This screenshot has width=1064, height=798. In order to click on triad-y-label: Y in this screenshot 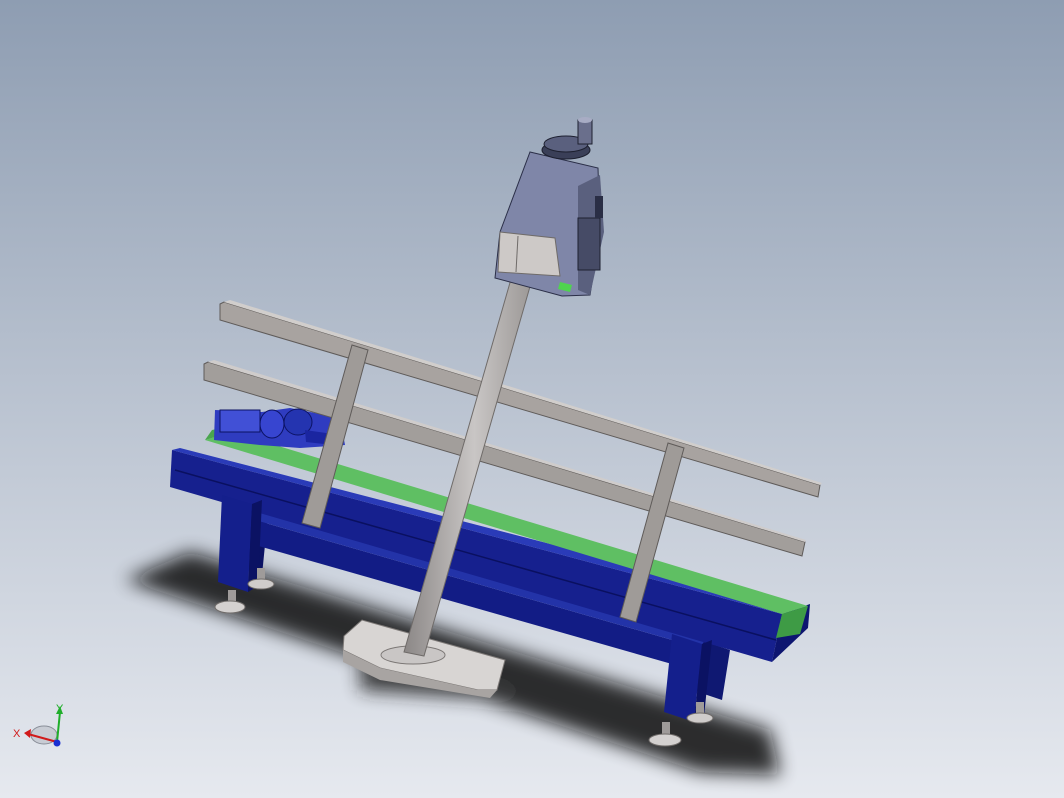, I will do `click(60, 709)`.